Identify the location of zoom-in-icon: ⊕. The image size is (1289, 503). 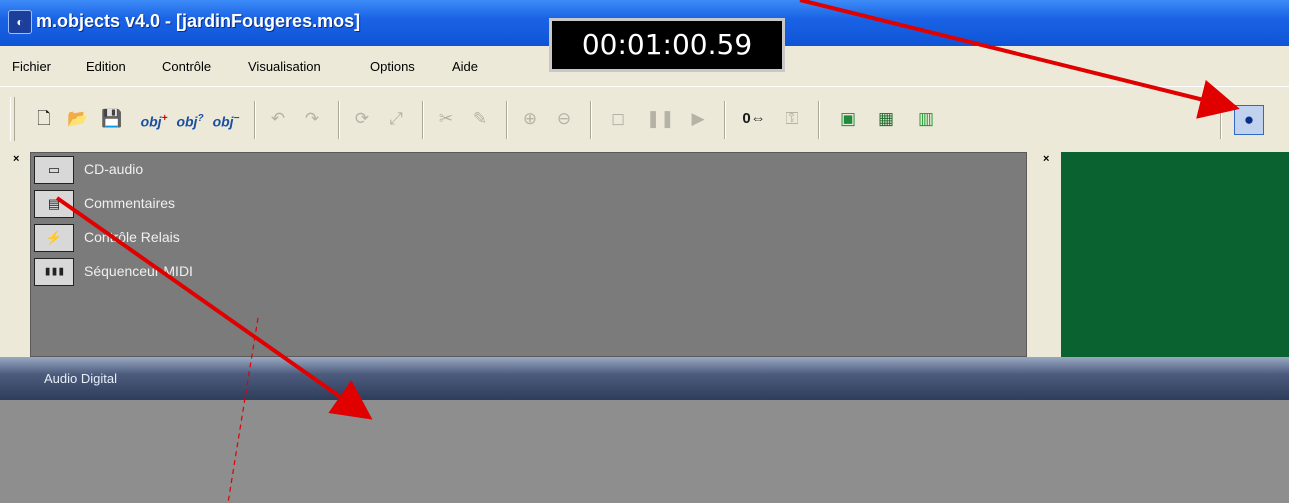
(530, 119).